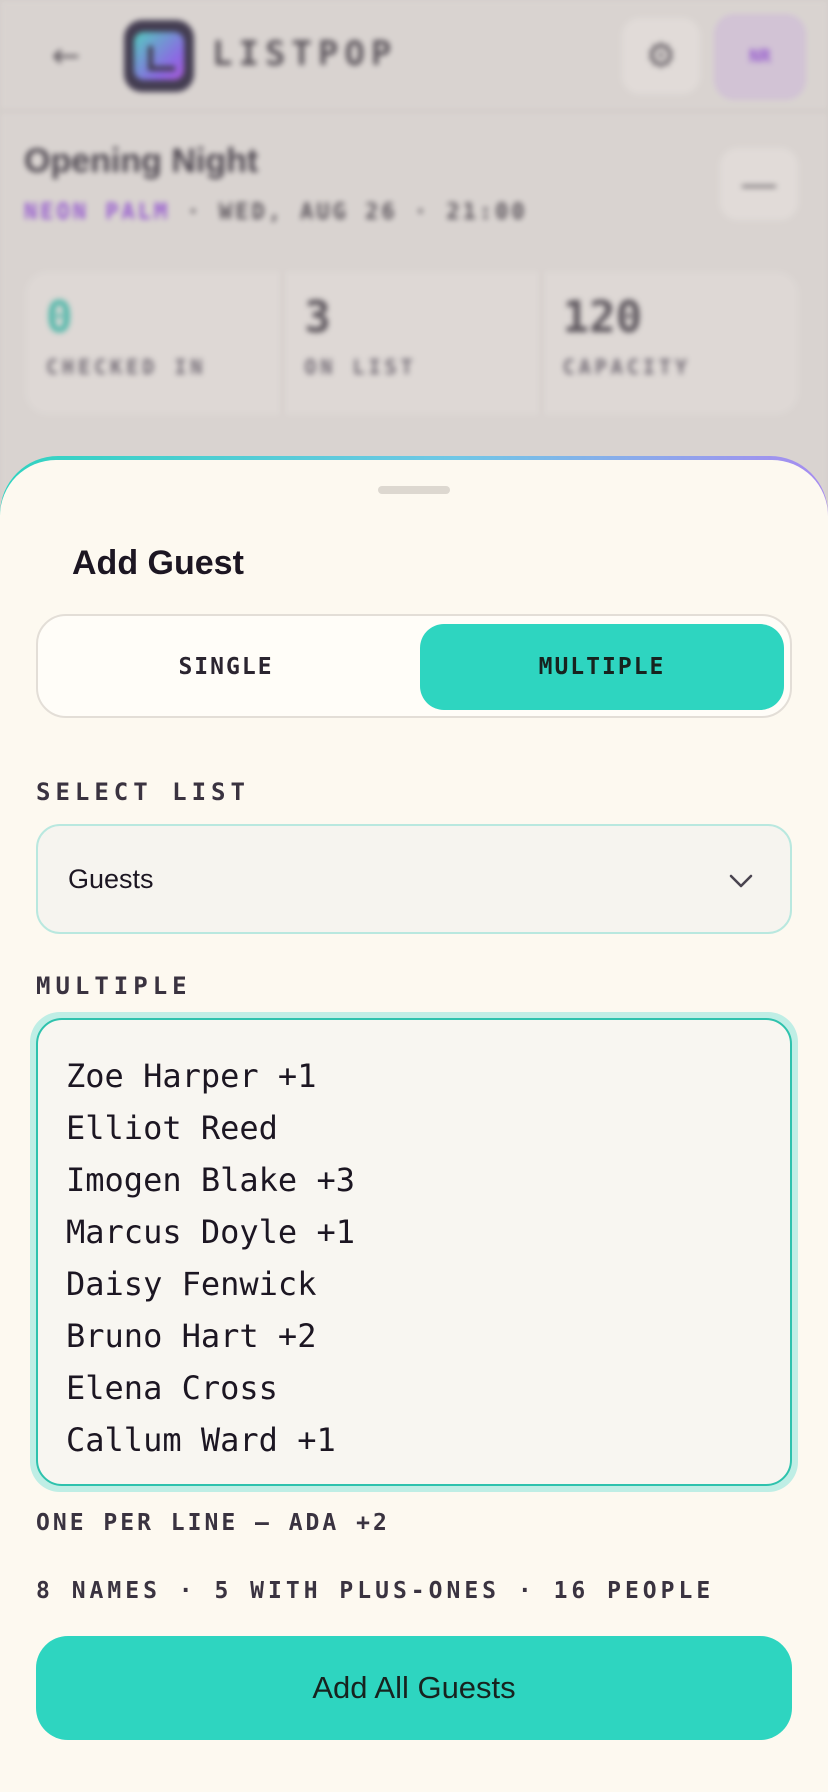 Image resolution: width=828 pixels, height=1792 pixels. What do you see at coordinates (414, 1688) in the screenshot?
I see `add-all-guests-button: Add All Guests` at bounding box center [414, 1688].